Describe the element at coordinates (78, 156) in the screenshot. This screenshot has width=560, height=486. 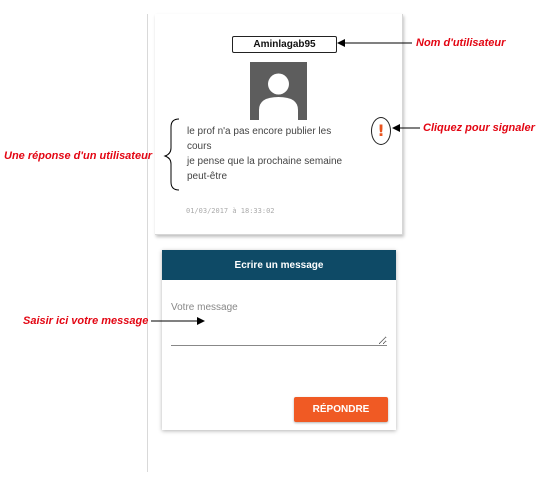
I see `annotation-response: Une réponse d'un utilisateur` at that location.